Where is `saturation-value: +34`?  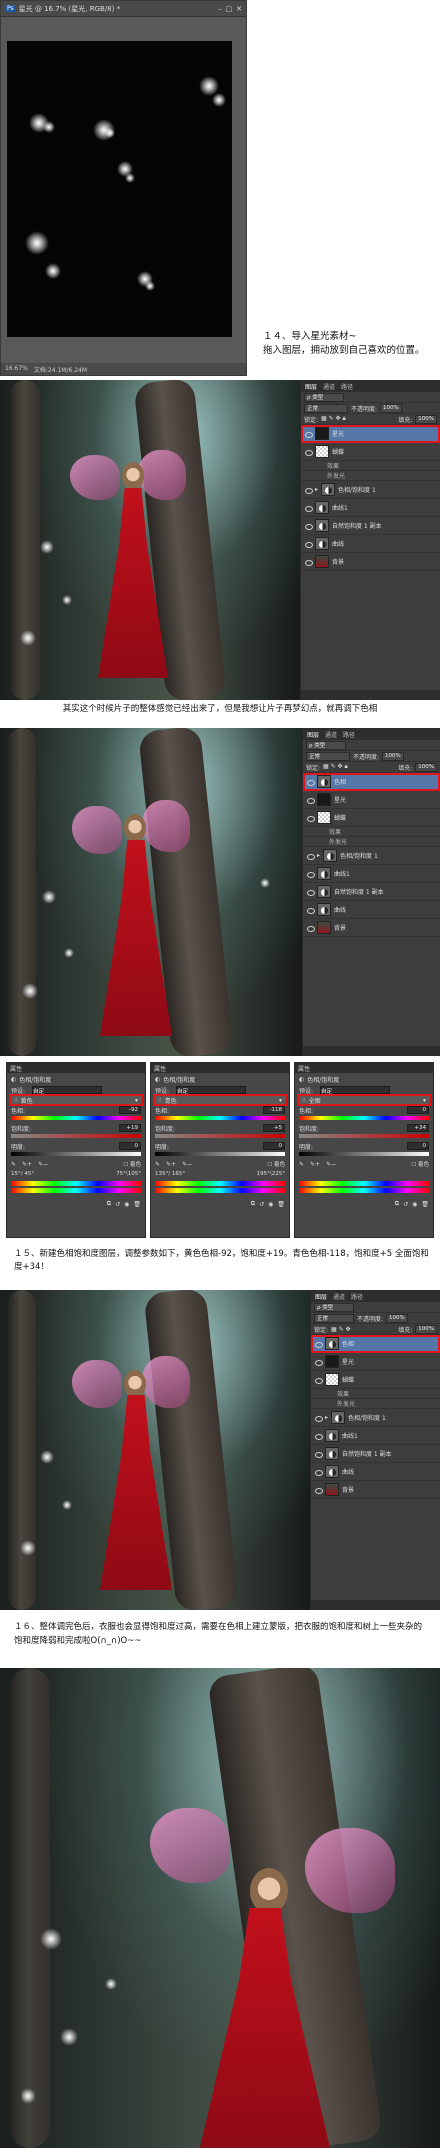 saturation-value: +34 is located at coordinates (418, 1128).